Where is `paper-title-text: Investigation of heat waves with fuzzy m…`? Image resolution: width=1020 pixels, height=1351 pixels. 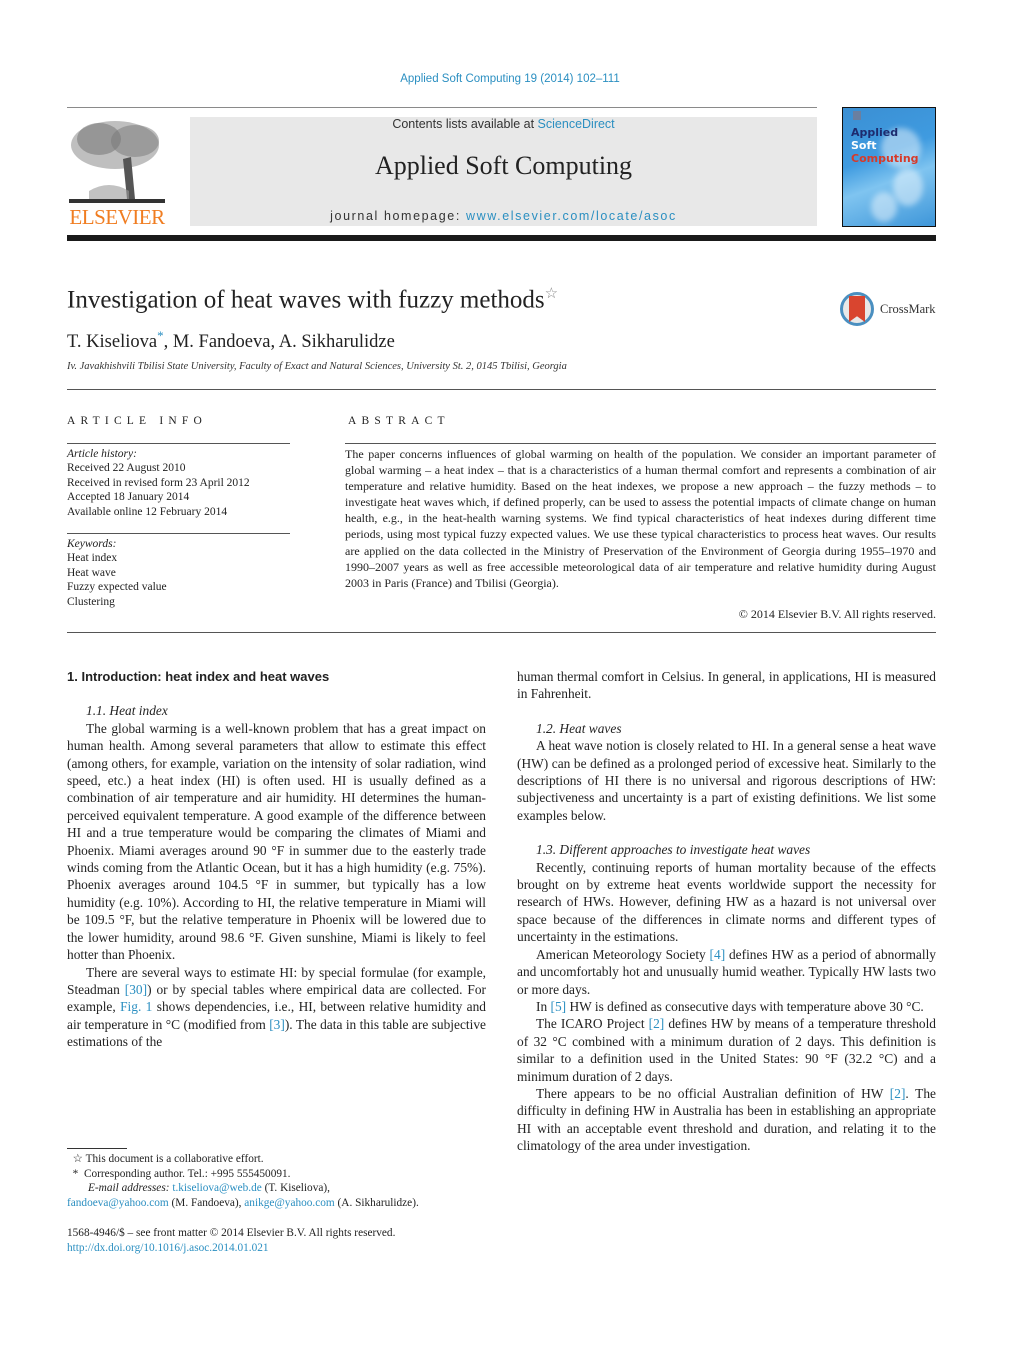
paper-title-text: Investigation of heat waves with fuzzy m… is located at coordinates (306, 300).